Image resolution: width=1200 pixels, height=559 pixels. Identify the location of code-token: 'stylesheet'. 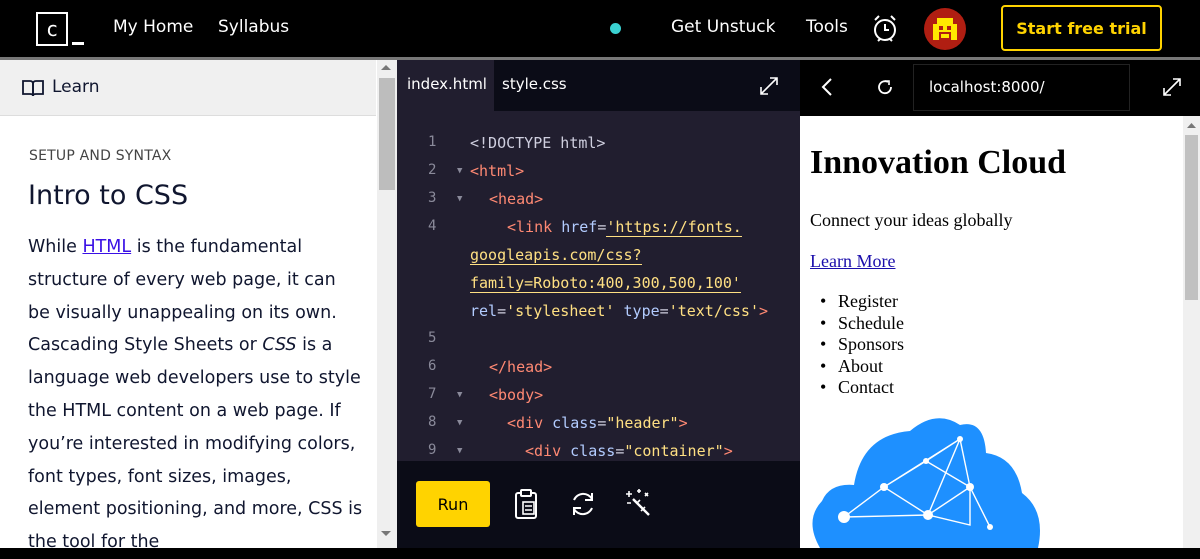
(560, 311).